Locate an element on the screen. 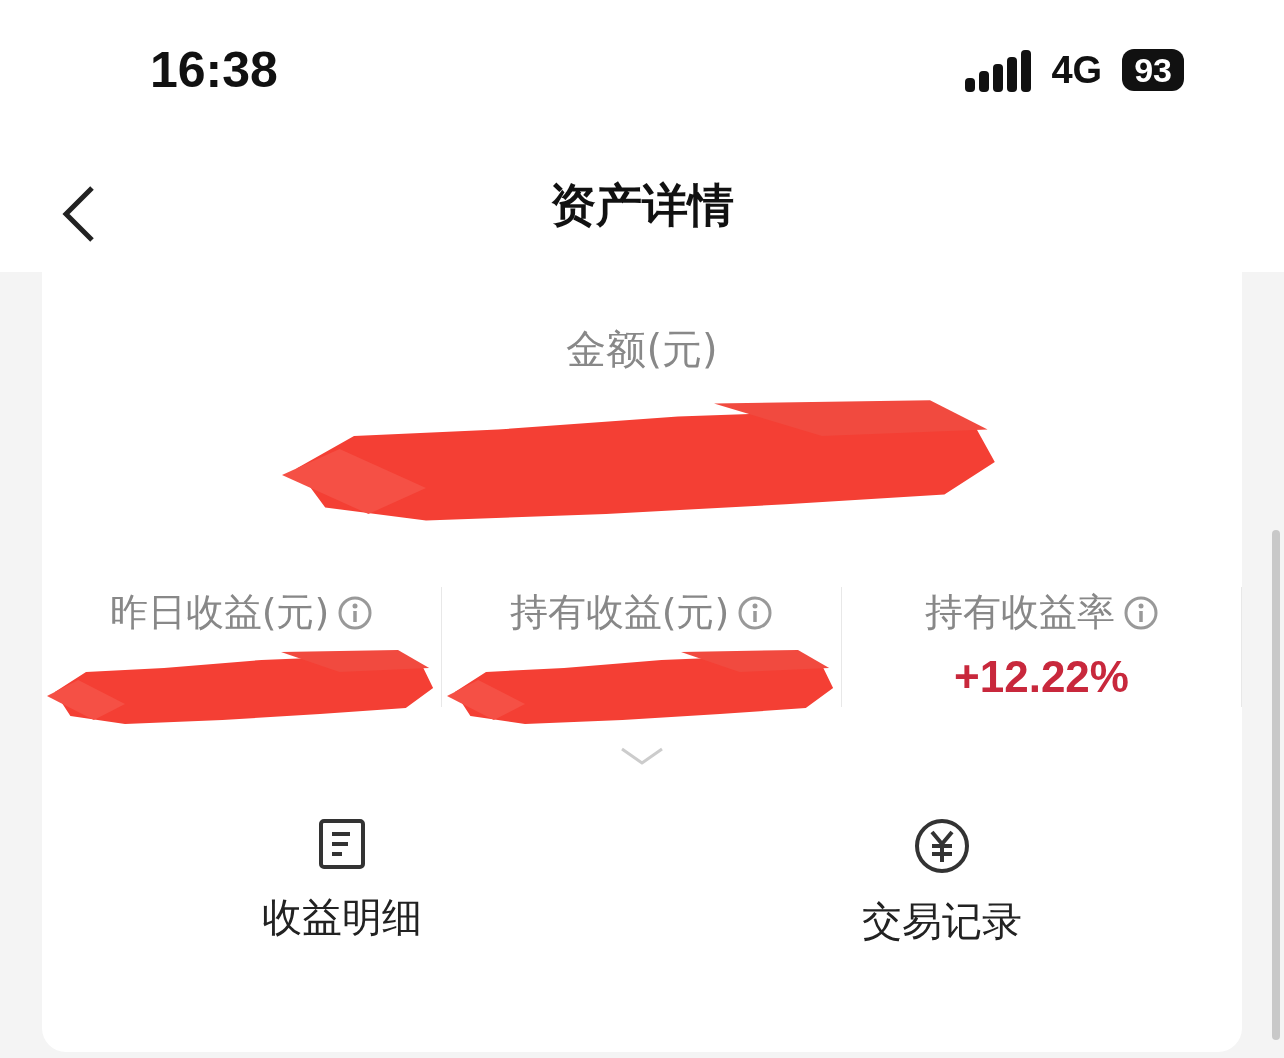  action-button: 交易记录 is located at coordinates (942, 883).